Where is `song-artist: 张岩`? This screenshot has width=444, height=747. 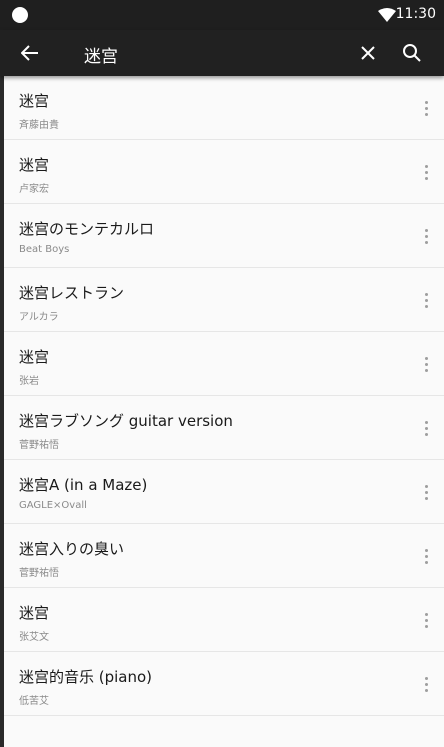 song-artist: 张岩 is located at coordinates (29, 381).